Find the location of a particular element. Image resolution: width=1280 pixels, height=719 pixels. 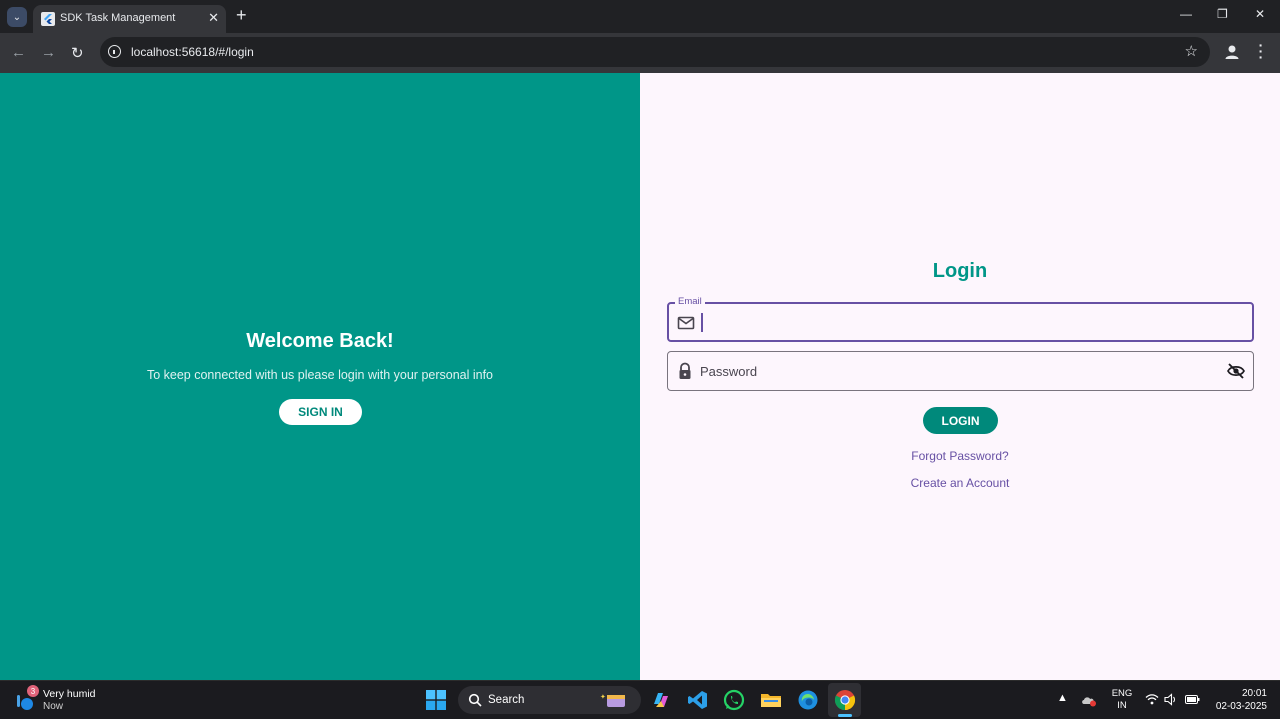

wifi-icon is located at coordinates (1152, 699).